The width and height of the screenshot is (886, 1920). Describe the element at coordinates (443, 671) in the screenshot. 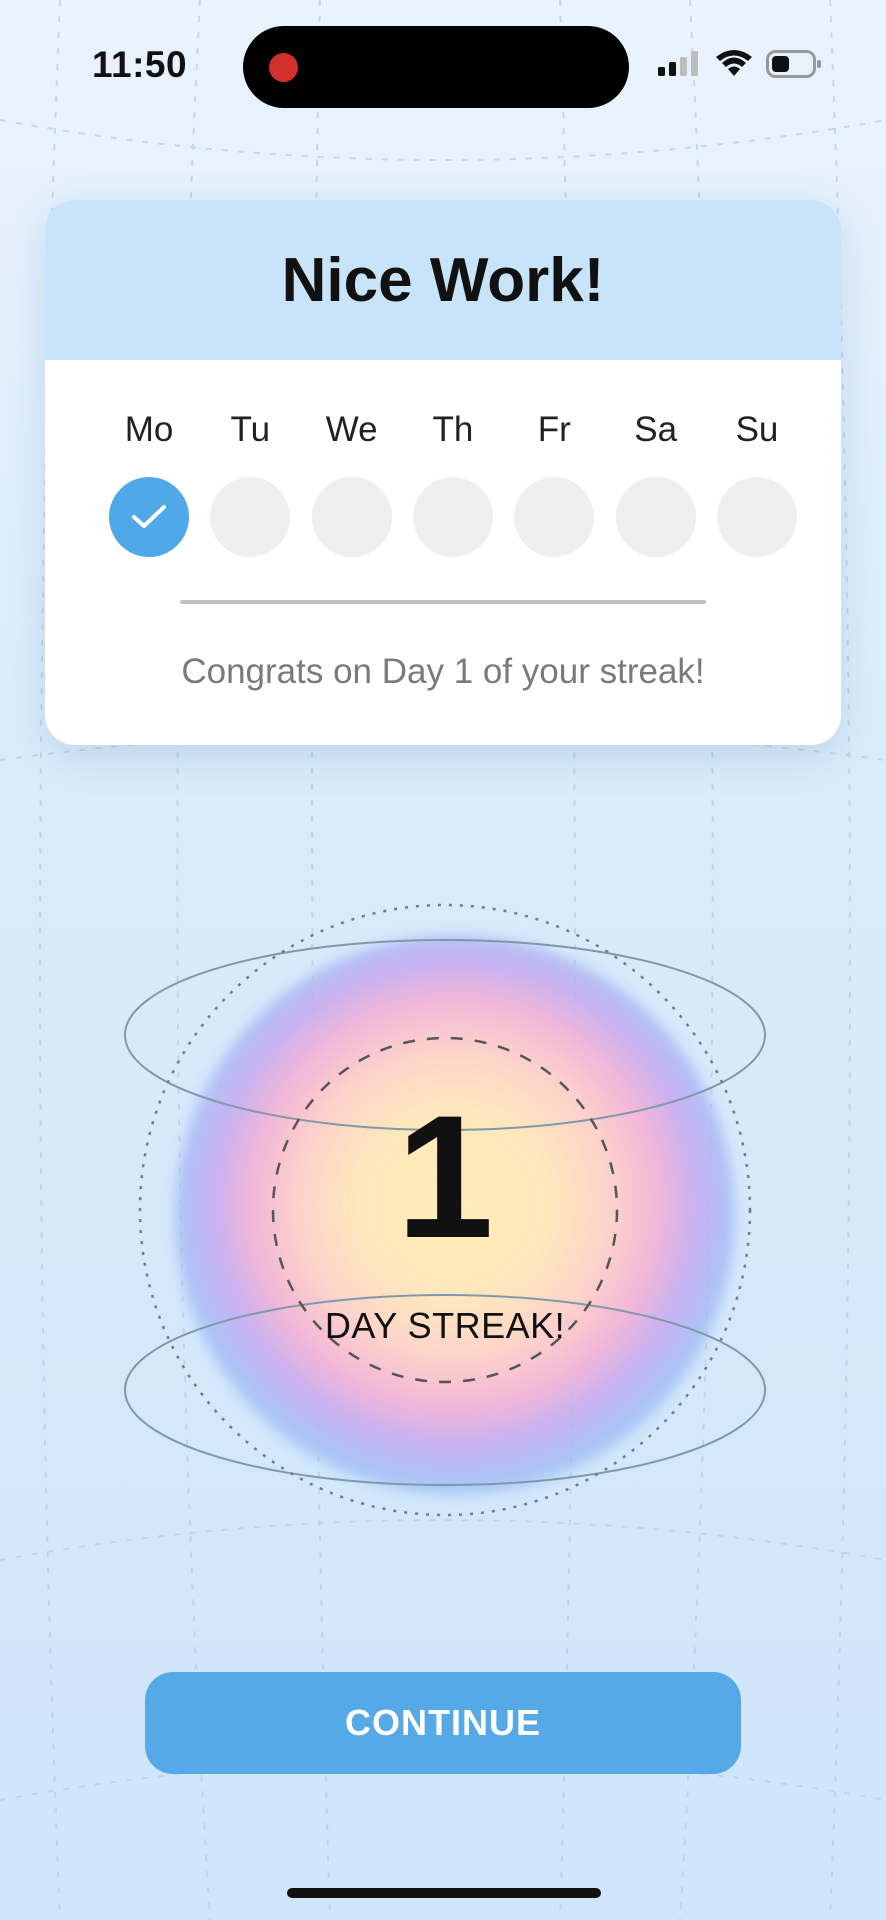

I see `streak-message: Congrats on Day 1 of your streak!` at that location.